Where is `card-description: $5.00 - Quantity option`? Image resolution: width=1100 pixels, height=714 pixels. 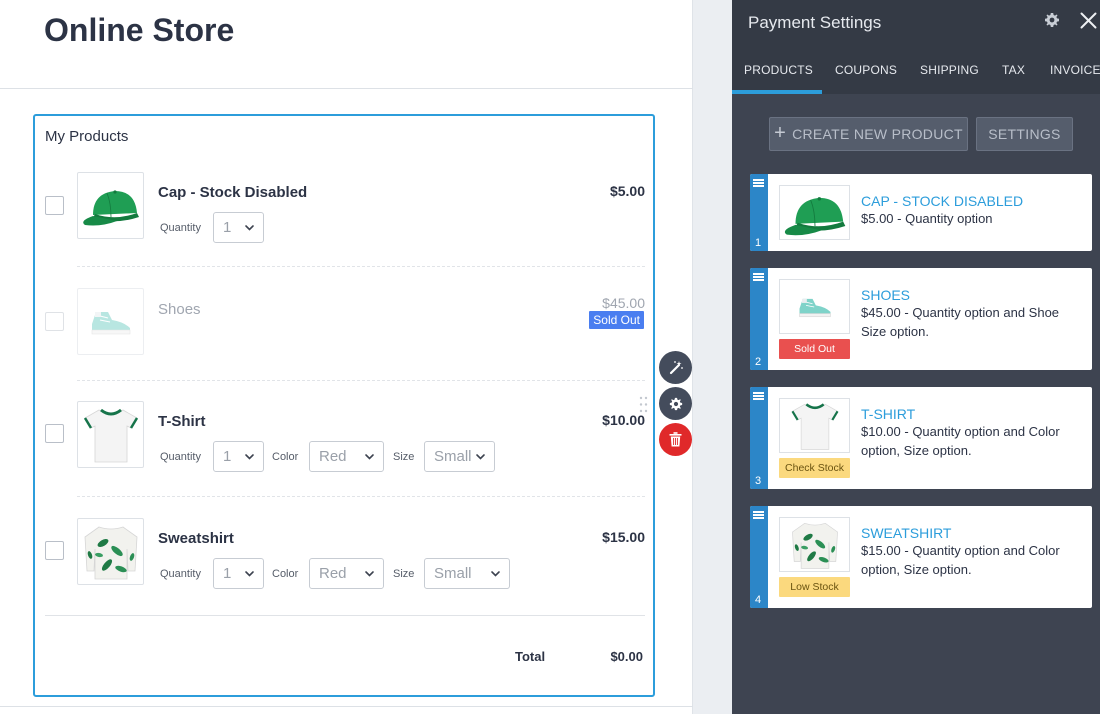
card-description: $5.00 - Quantity option is located at coordinates (927, 218).